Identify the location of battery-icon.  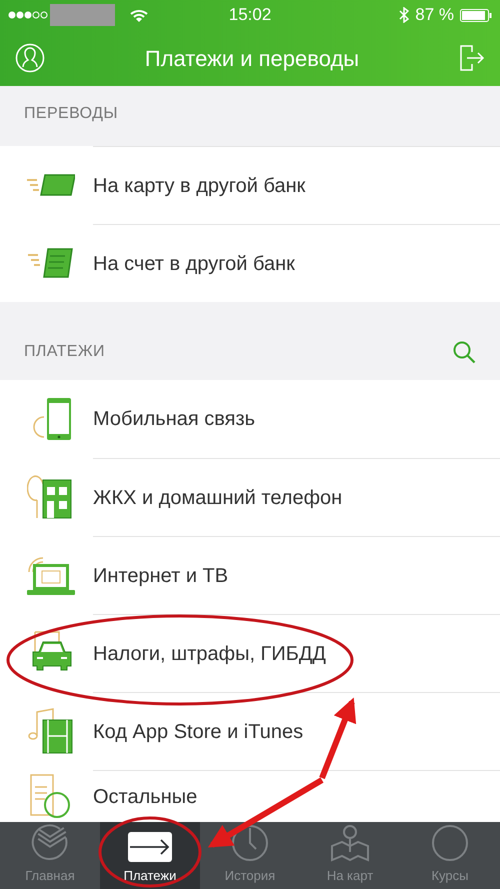
(476, 15).